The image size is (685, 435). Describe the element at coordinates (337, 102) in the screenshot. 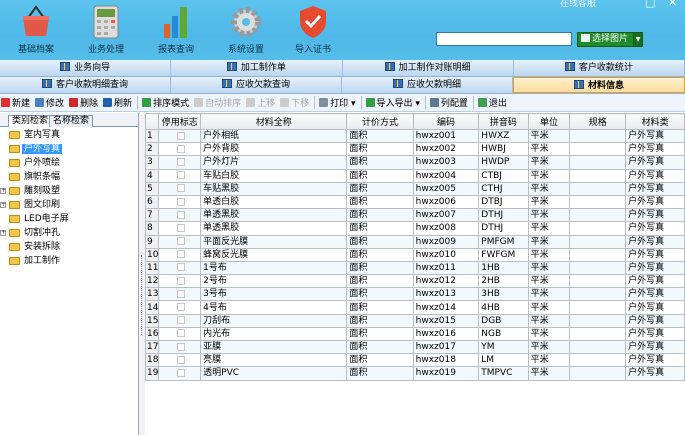

I see `toolbar-button-9: 打印 ▾` at that location.